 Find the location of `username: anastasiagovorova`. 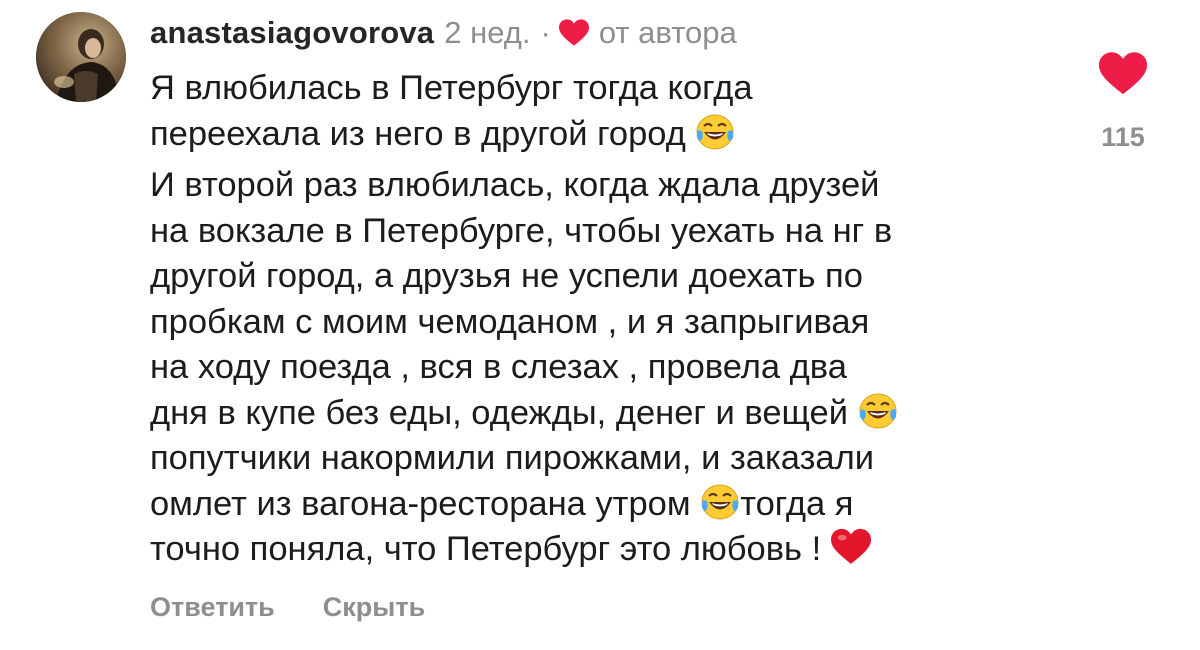

username: anastasiagovorova is located at coordinates (292, 33).